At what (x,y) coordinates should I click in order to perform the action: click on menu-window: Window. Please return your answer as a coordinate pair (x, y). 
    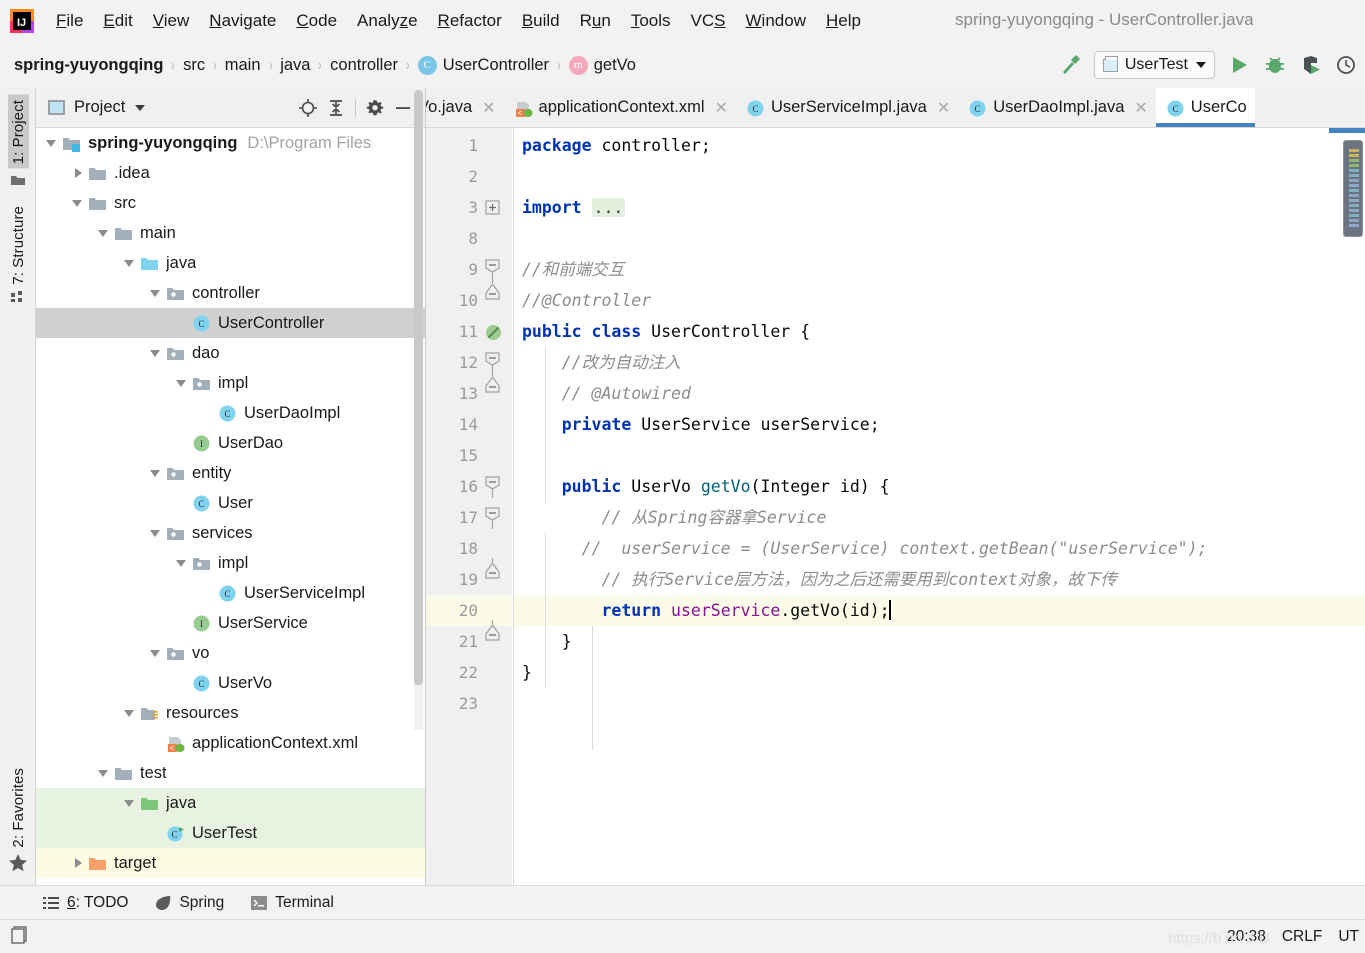
    Looking at the image, I should click on (776, 21).